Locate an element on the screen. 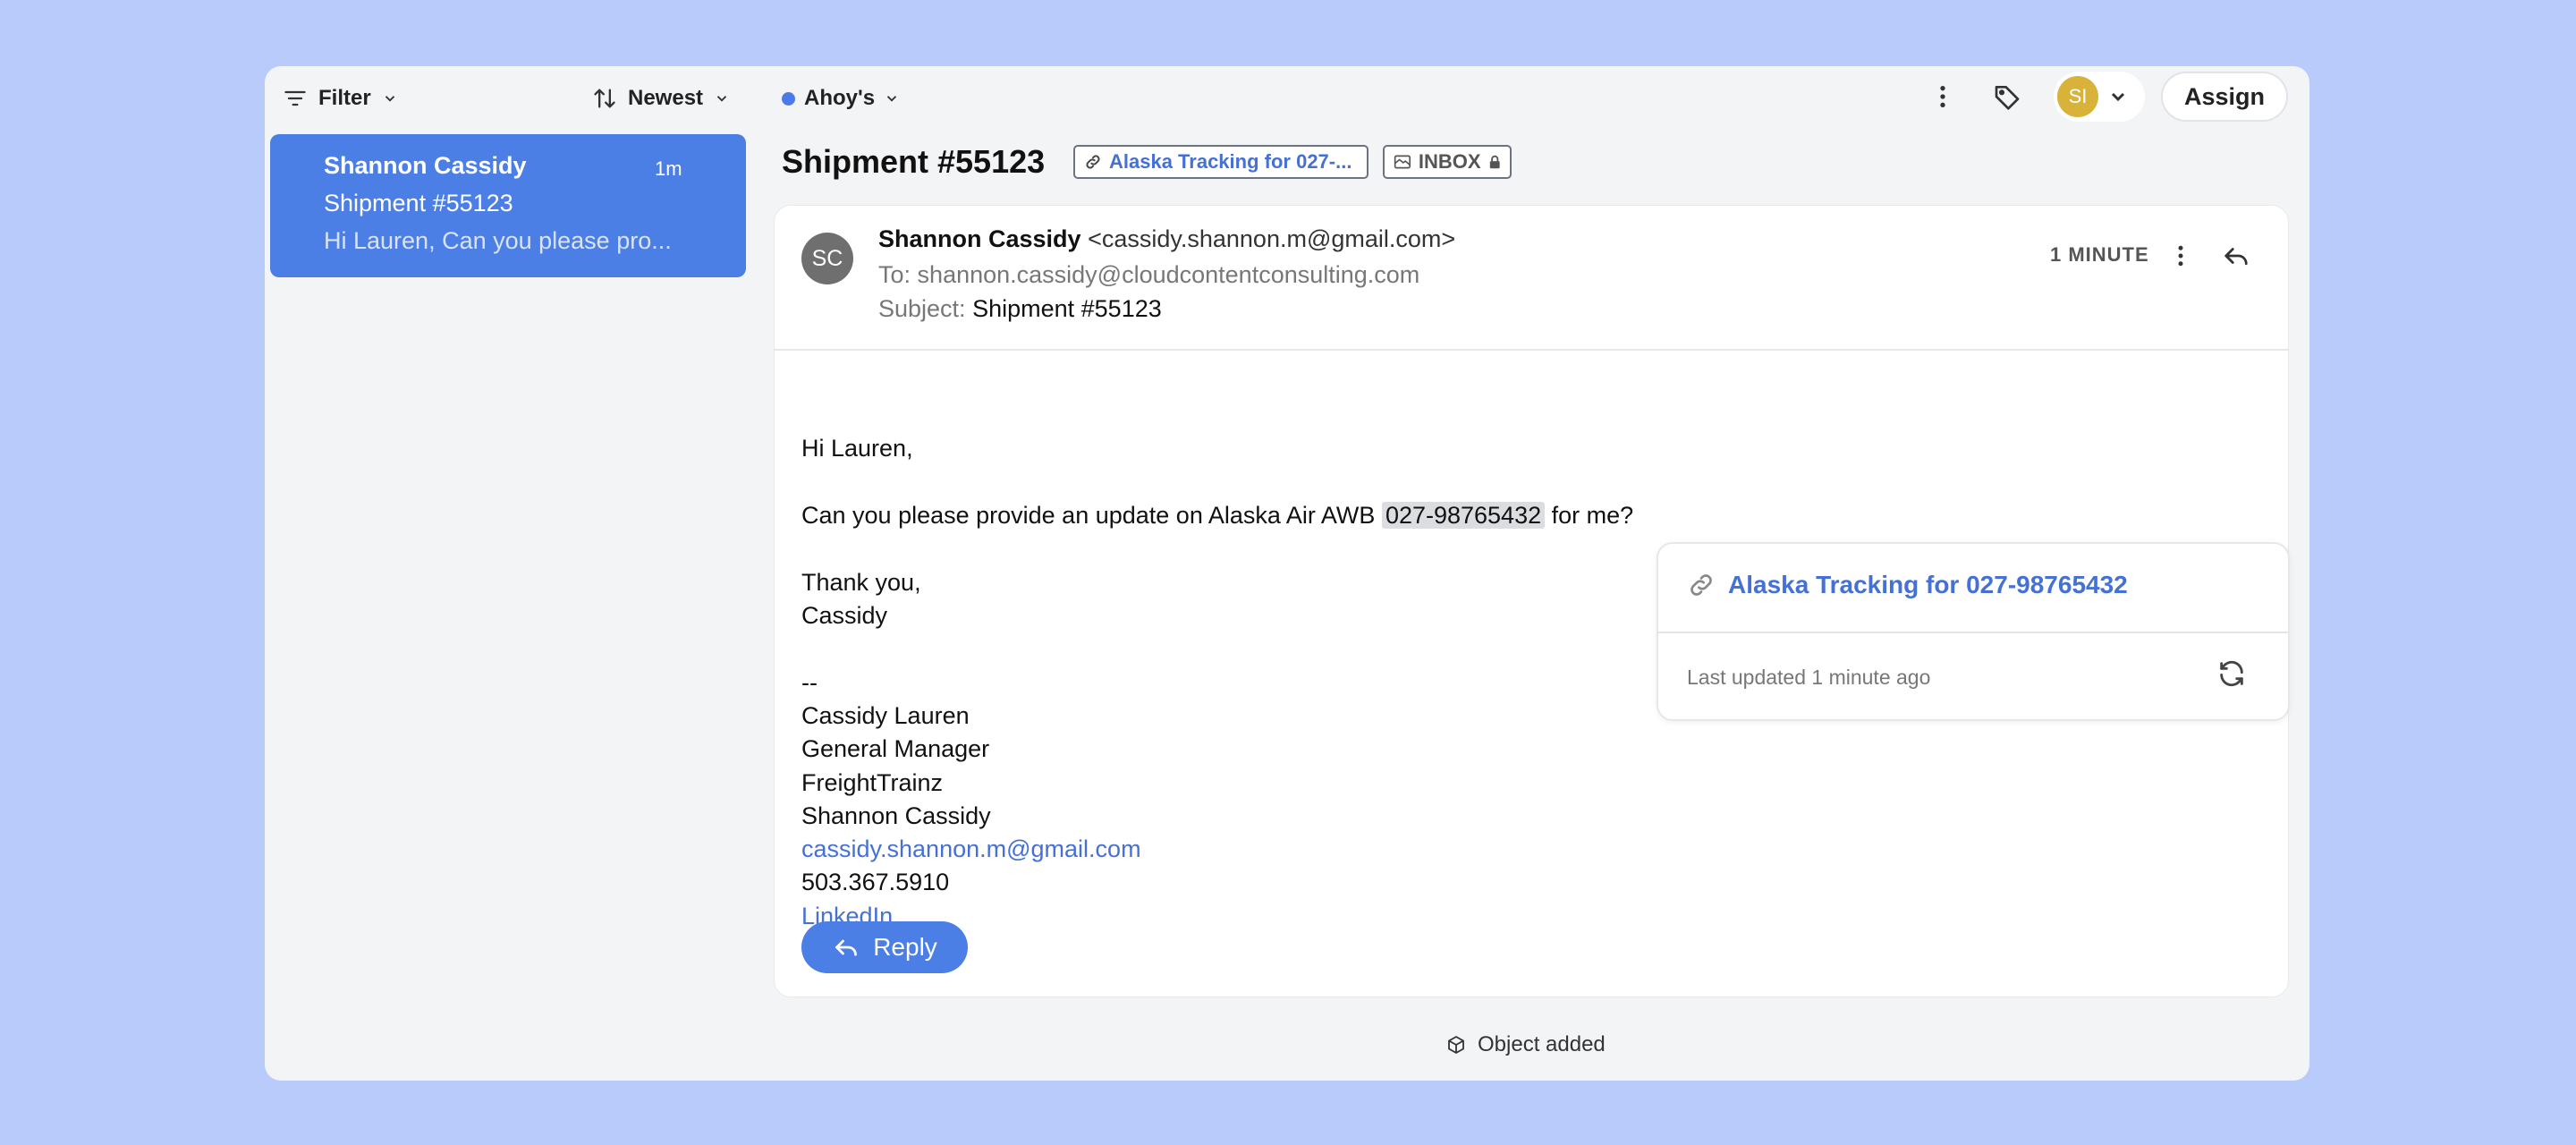  inbox-label: Ahoy's is located at coordinates (840, 98).